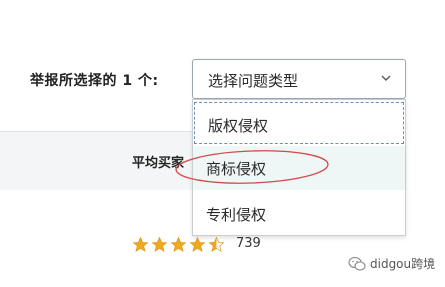 Image resolution: width=445 pixels, height=287 pixels. What do you see at coordinates (216, 244) in the screenshot?
I see `star-half-icon` at bounding box center [216, 244].